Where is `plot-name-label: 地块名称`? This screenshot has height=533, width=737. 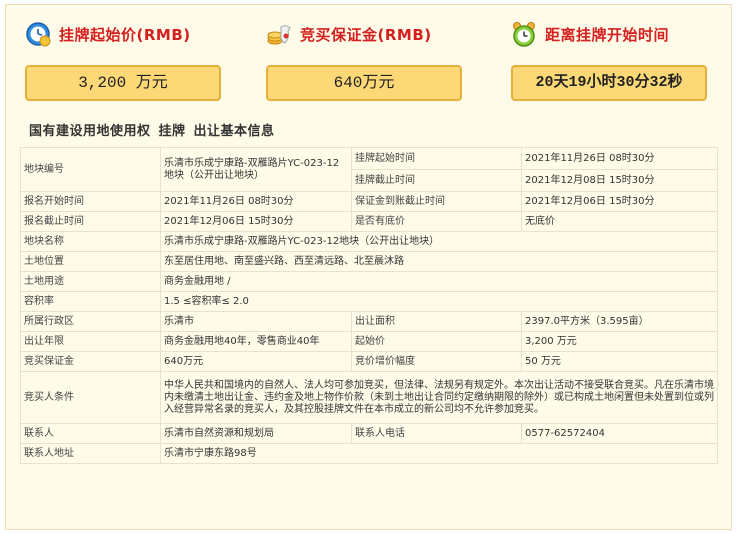 plot-name-label: 地块名称 is located at coordinates (90, 241).